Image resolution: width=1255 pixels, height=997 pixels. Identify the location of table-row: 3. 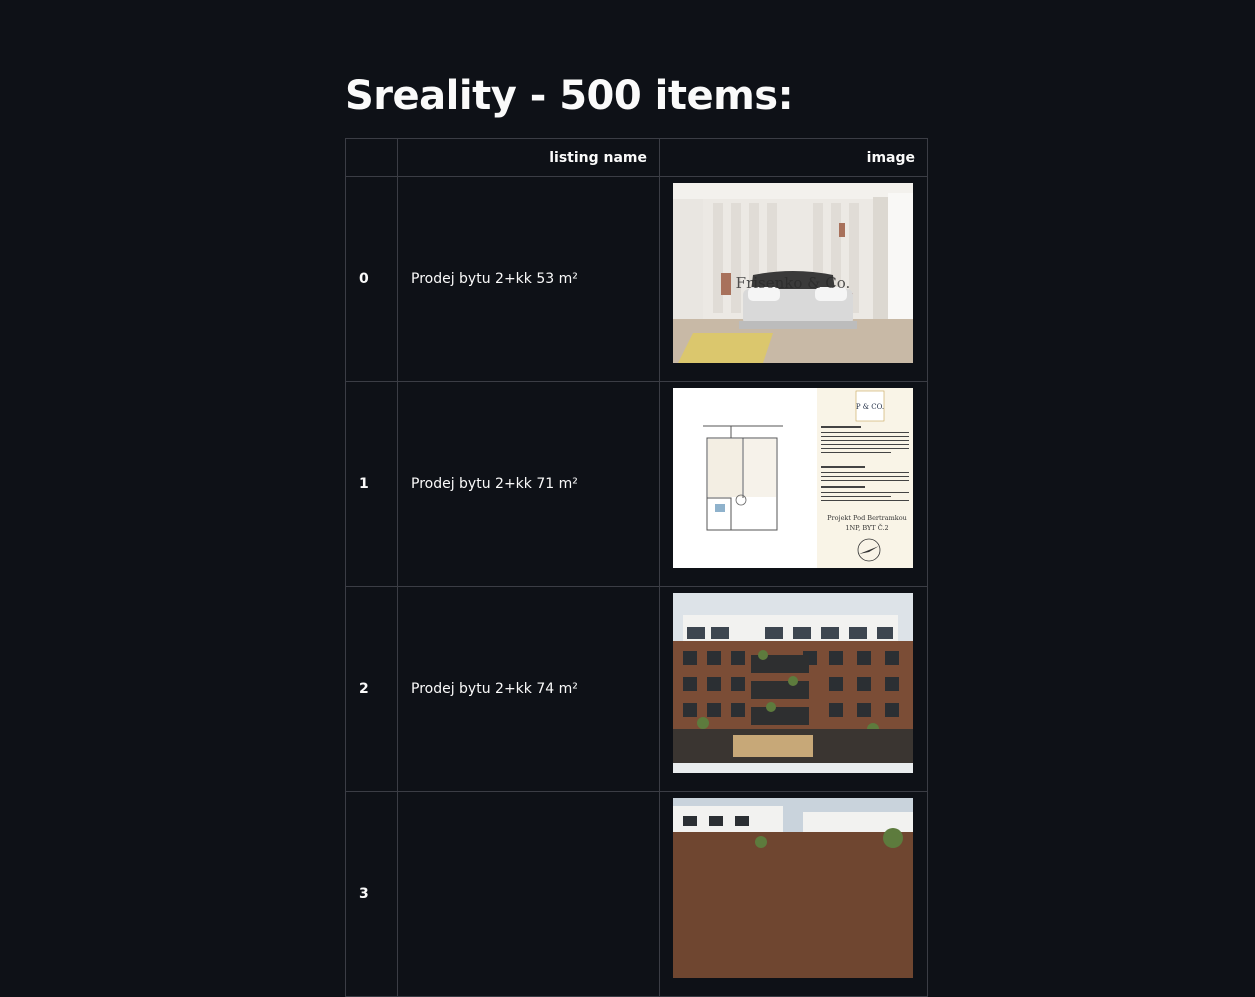
(636, 894).